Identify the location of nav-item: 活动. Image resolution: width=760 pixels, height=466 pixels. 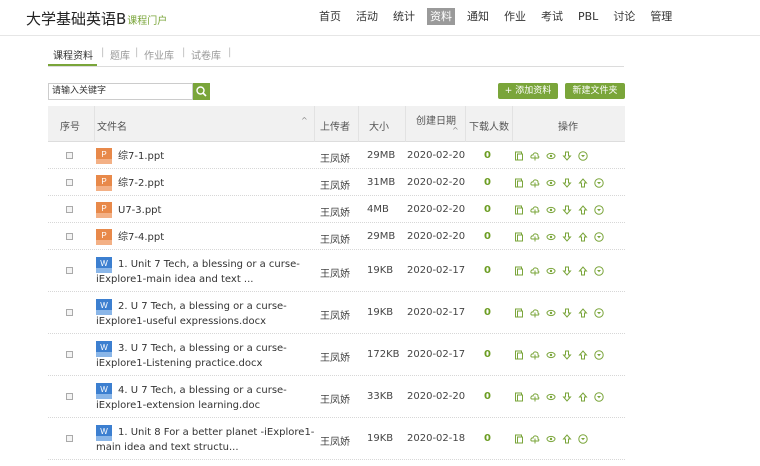
(367, 16).